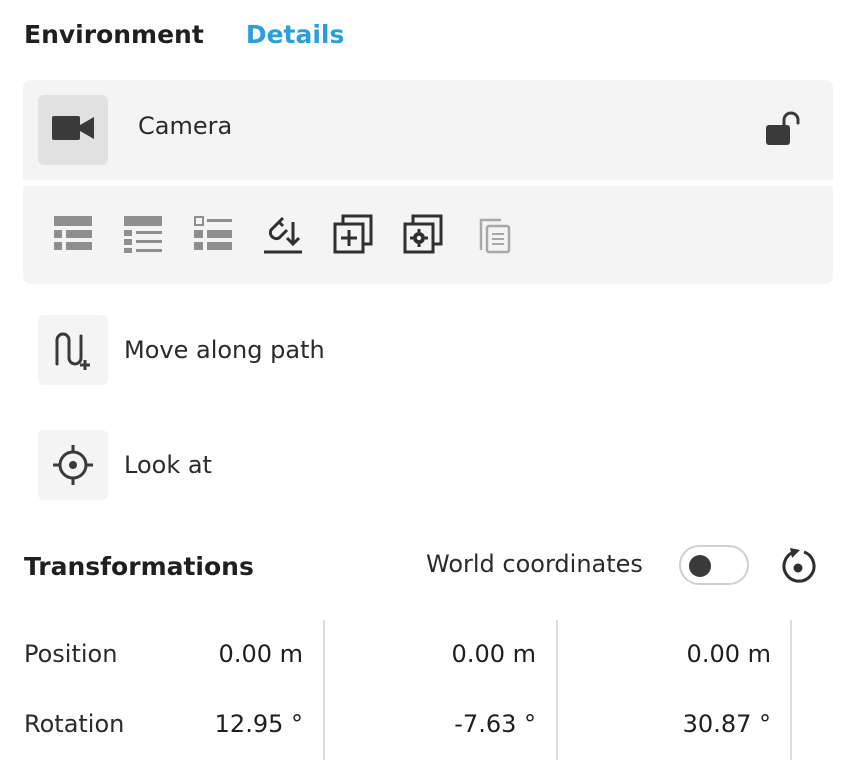 The image size is (857, 768). I want to click on object-name: Camera, so click(185, 126).